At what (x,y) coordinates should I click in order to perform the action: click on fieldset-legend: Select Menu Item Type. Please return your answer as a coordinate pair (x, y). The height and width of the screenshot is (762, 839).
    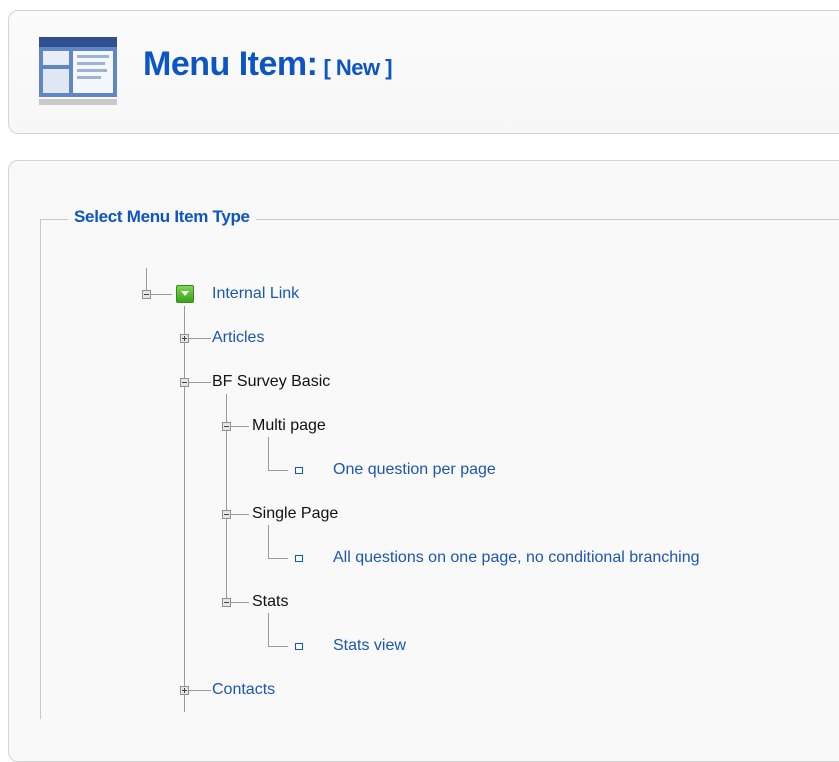
    Looking at the image, I should click on (162, 217).